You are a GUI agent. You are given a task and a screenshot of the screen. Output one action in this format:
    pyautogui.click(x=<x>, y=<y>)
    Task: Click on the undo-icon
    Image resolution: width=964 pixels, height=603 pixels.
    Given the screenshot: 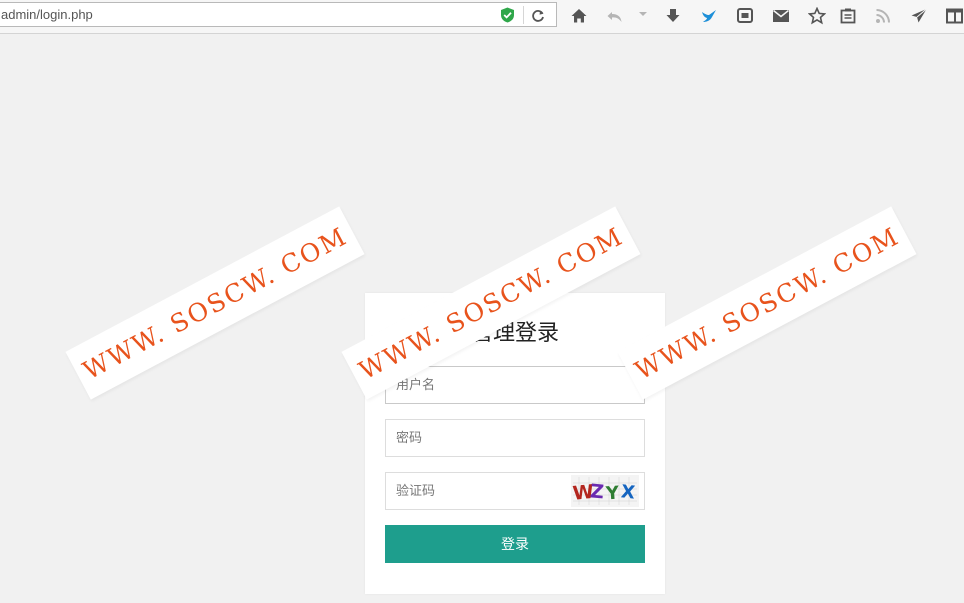 What is the action you would take?
    pyautogui.click(x=615, y=16)
    